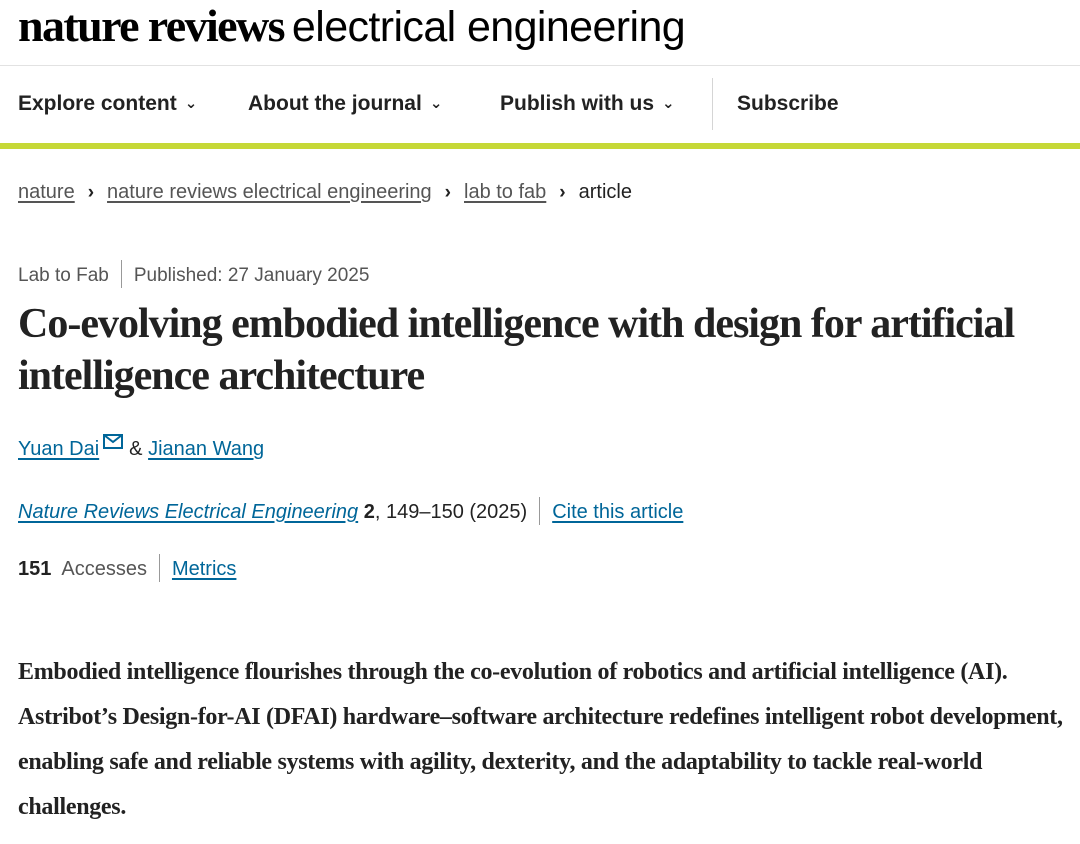 The width and height of the screenshot is (1080, 844). What do you see at coordinates (159, 568) in the screenshot?
I see `metrics-divider` at bounding box center [159, 568].